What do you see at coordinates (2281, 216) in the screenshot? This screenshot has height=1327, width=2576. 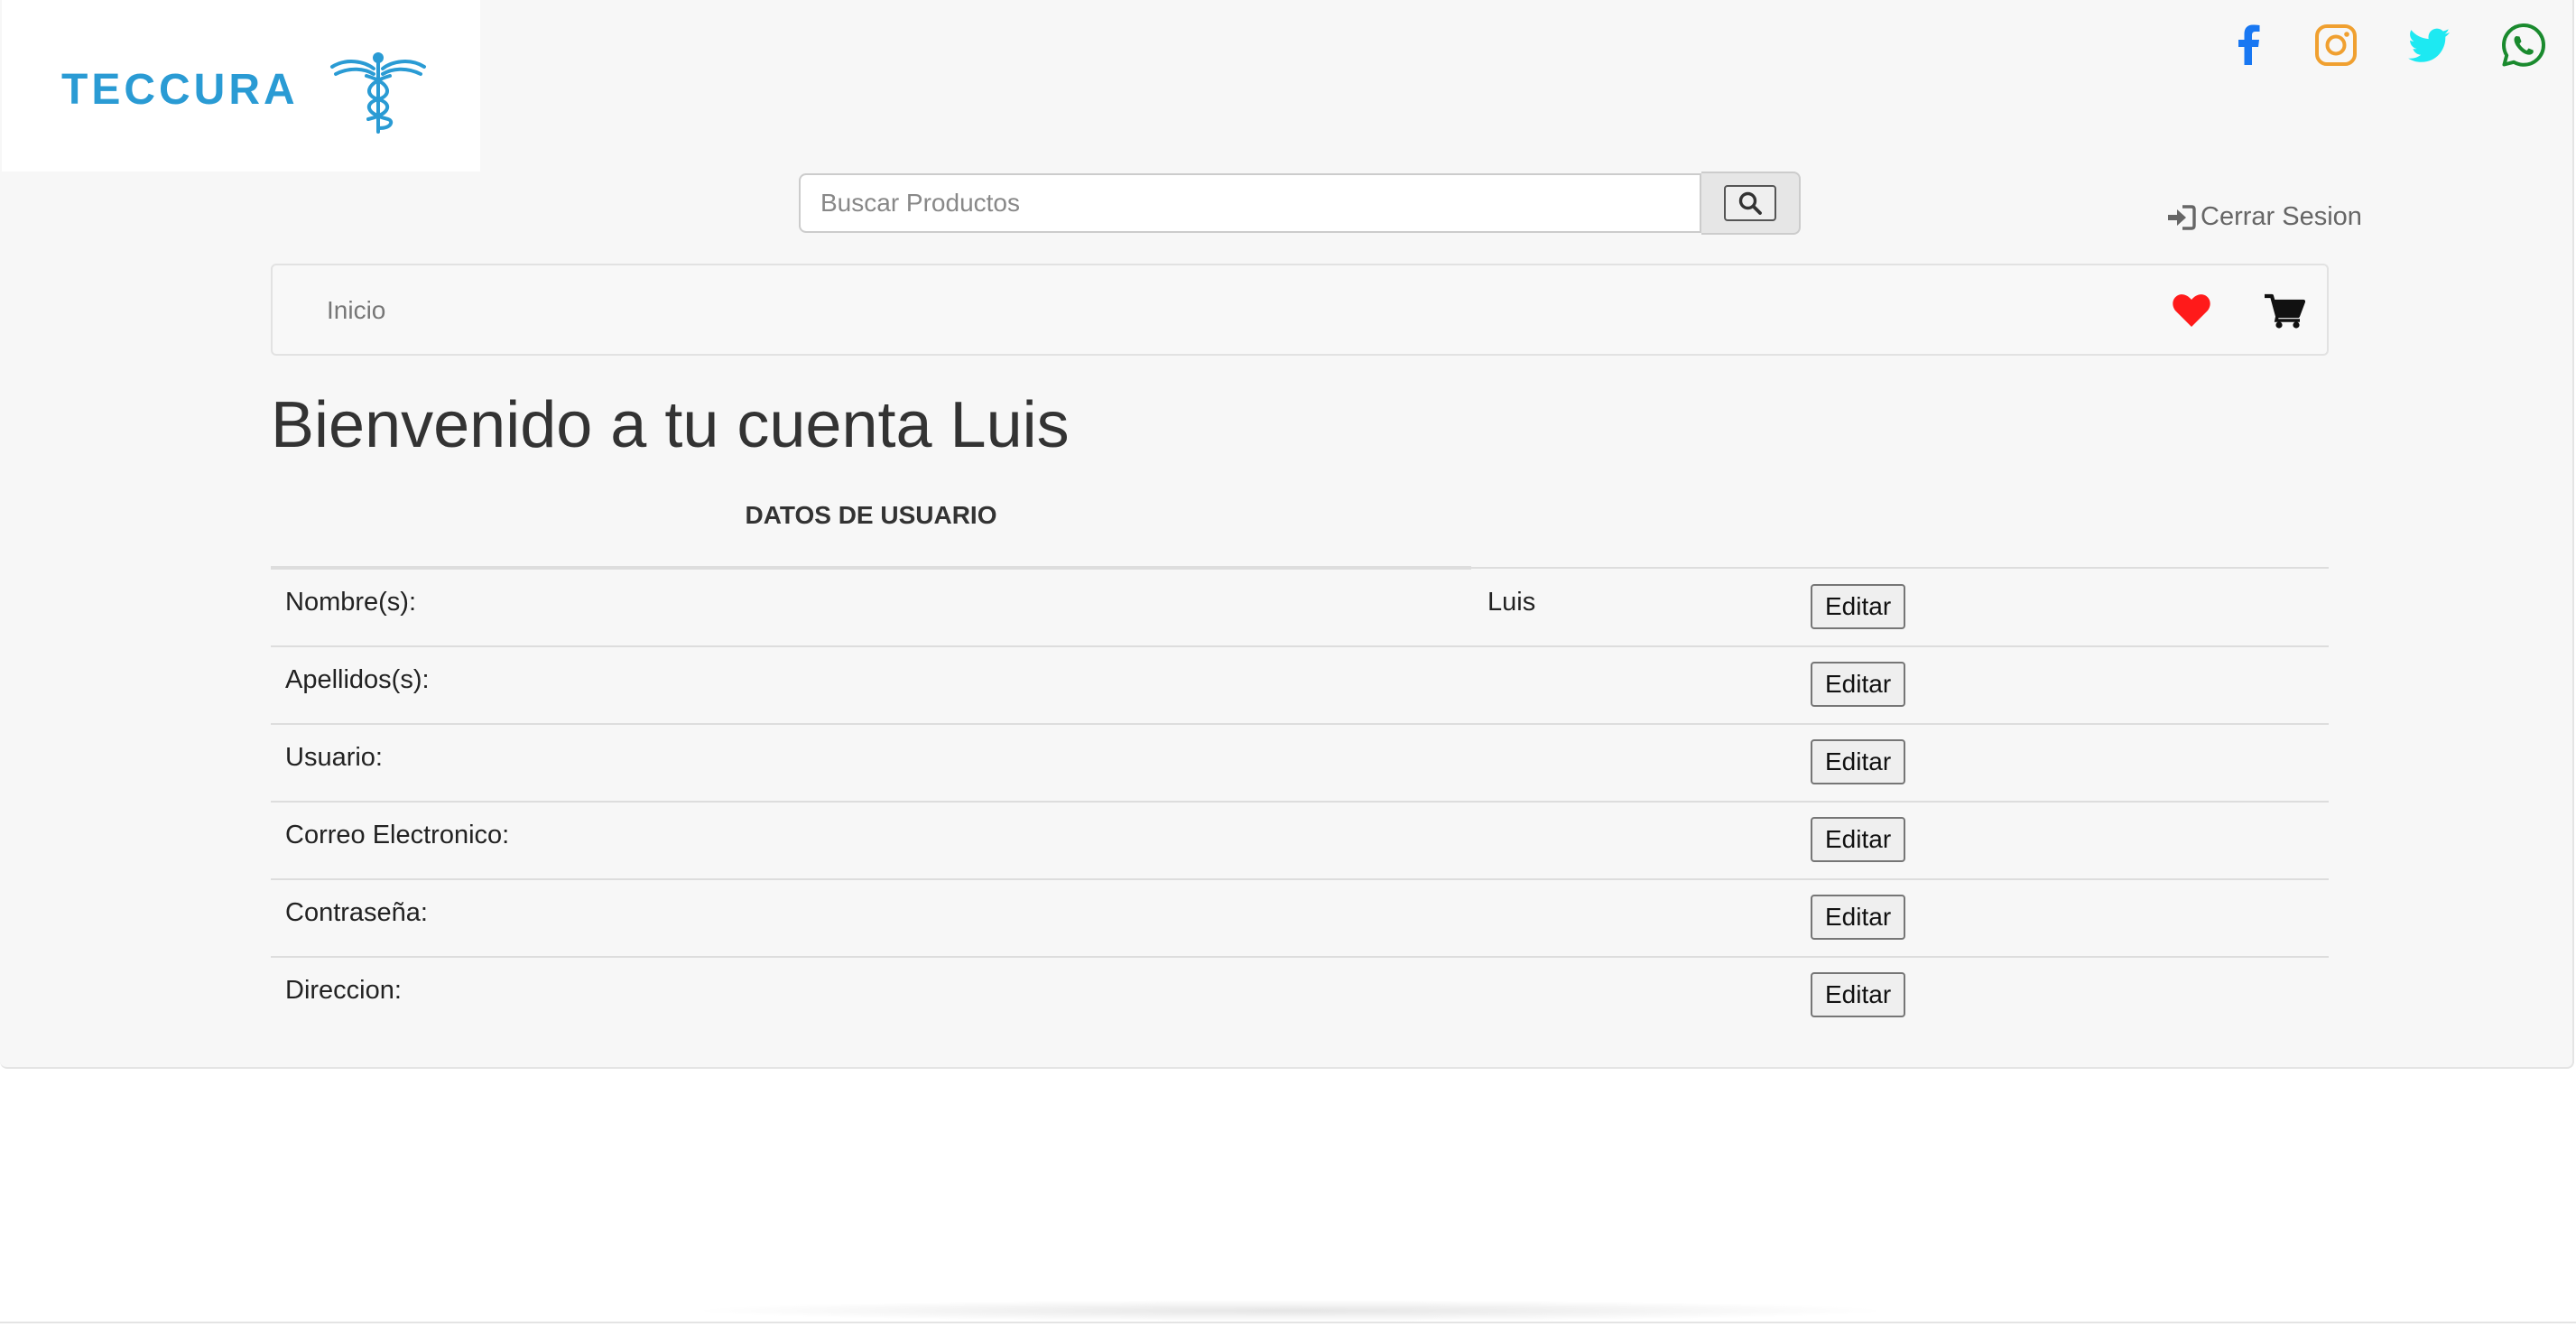 I see `logout-label: Cerrar Sesion` at bounding box center [2281, 216].